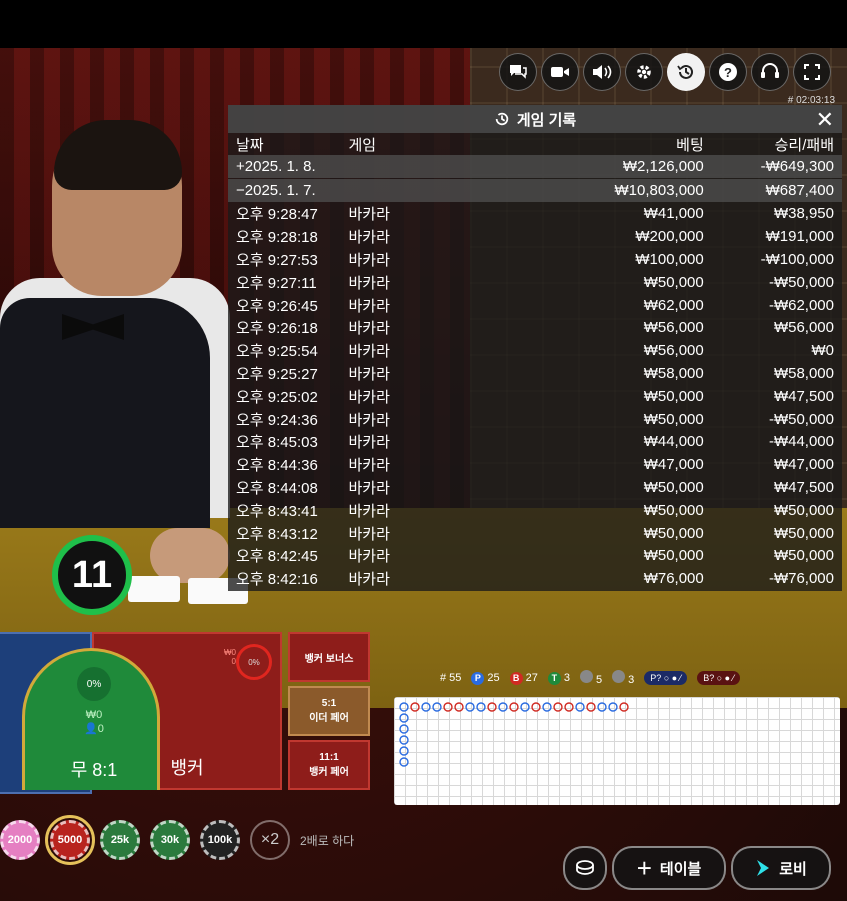  I want to click on chip: 2000, so click(20, 840).